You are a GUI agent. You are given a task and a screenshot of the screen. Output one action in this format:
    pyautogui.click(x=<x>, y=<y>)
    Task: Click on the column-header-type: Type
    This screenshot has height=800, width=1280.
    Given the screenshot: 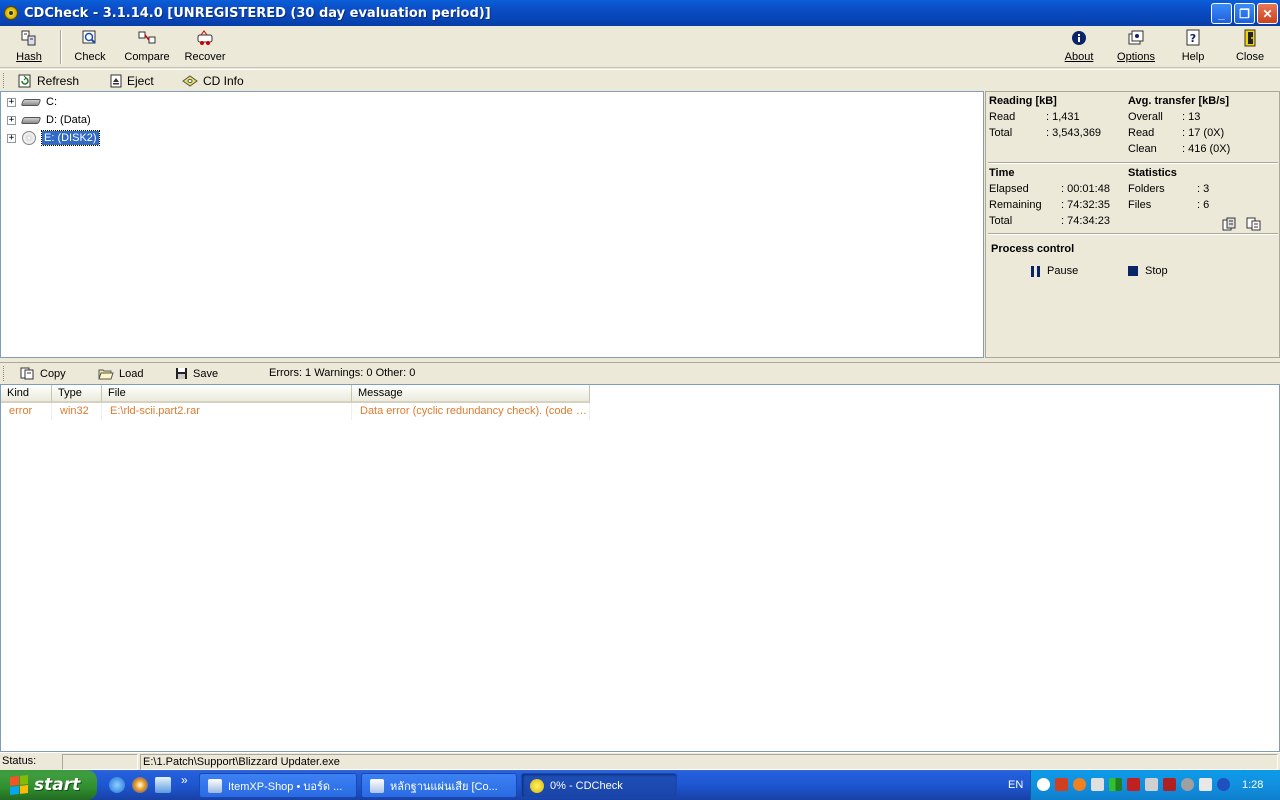 What is the action you would take?
    pyautogui.click(x=77, y=394)
    